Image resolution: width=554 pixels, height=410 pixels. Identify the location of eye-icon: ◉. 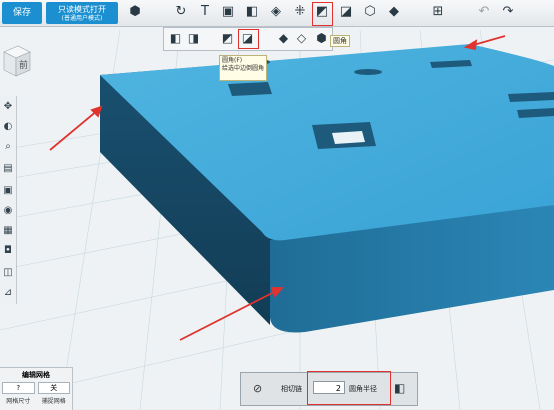
(8, 211).